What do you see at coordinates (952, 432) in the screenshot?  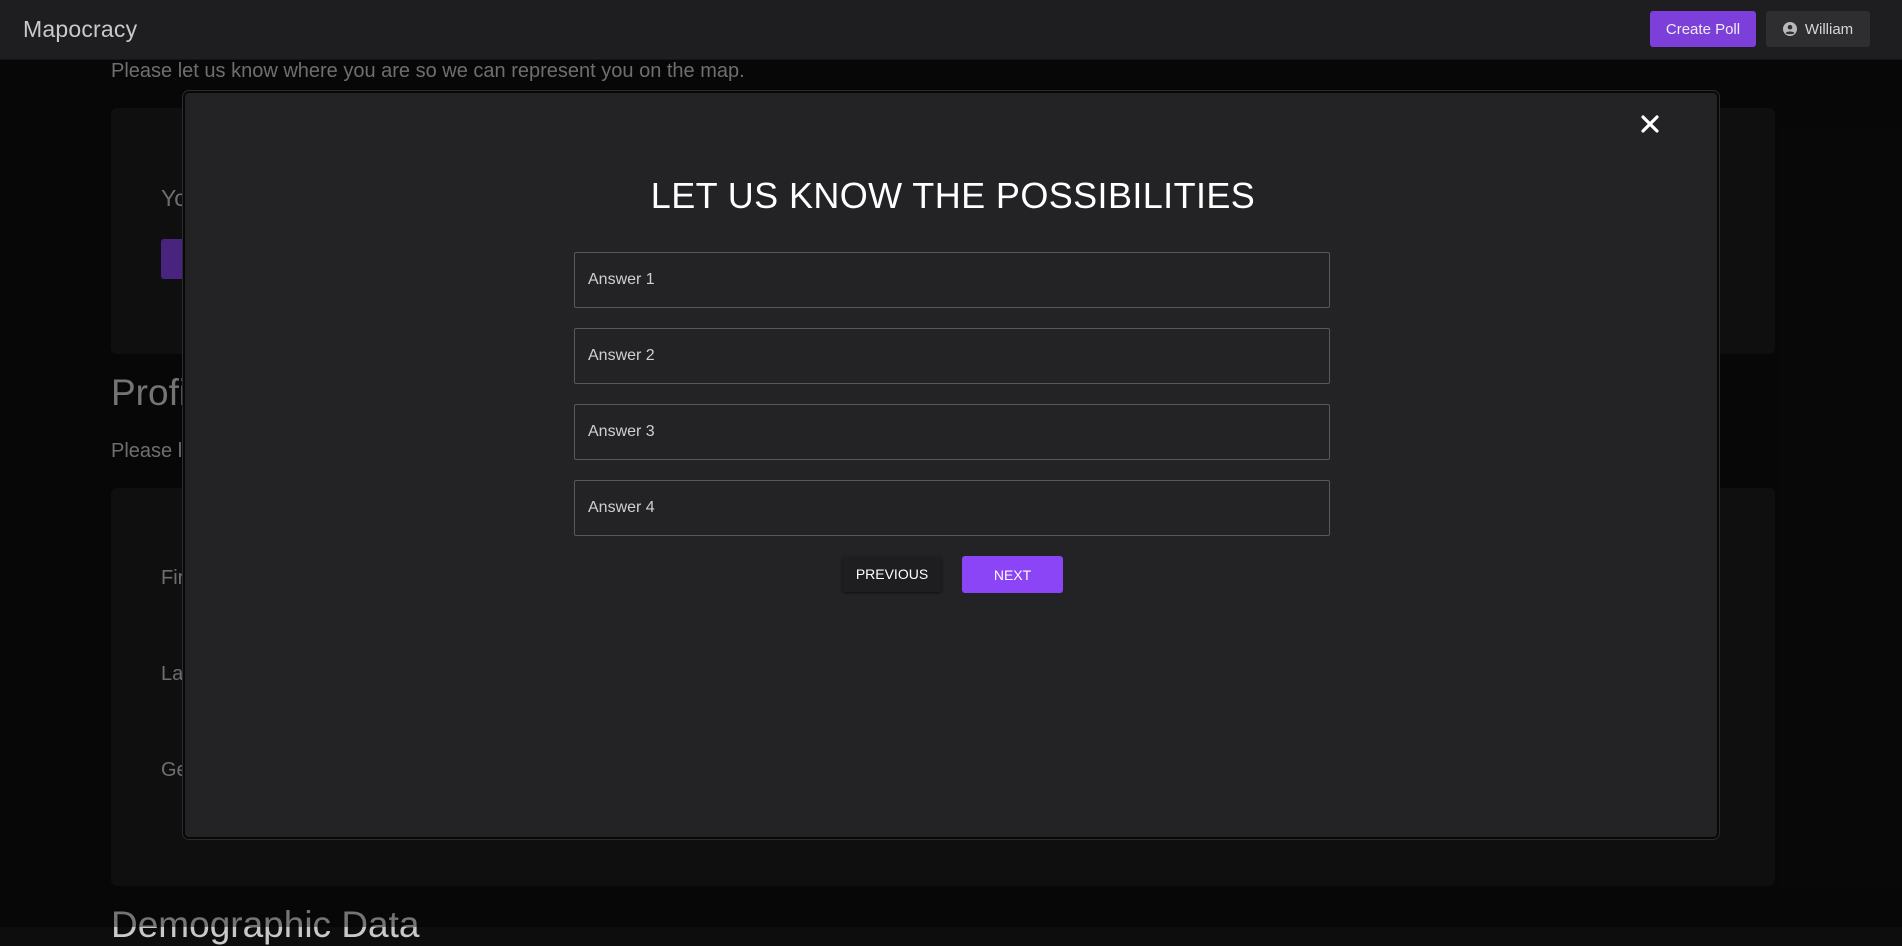 I see `answer-3-input` at bounding box center [952, 432].